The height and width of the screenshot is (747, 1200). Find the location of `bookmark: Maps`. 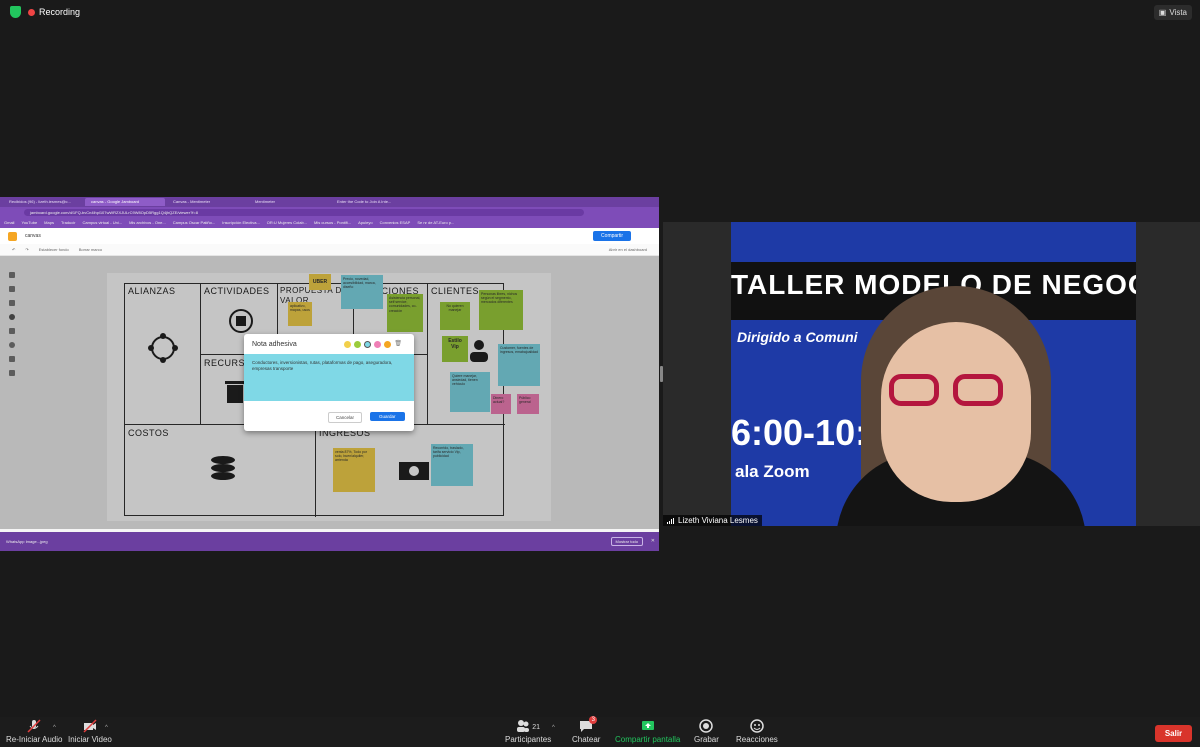

bookmark: Maps is located at coordinates (49, 222).